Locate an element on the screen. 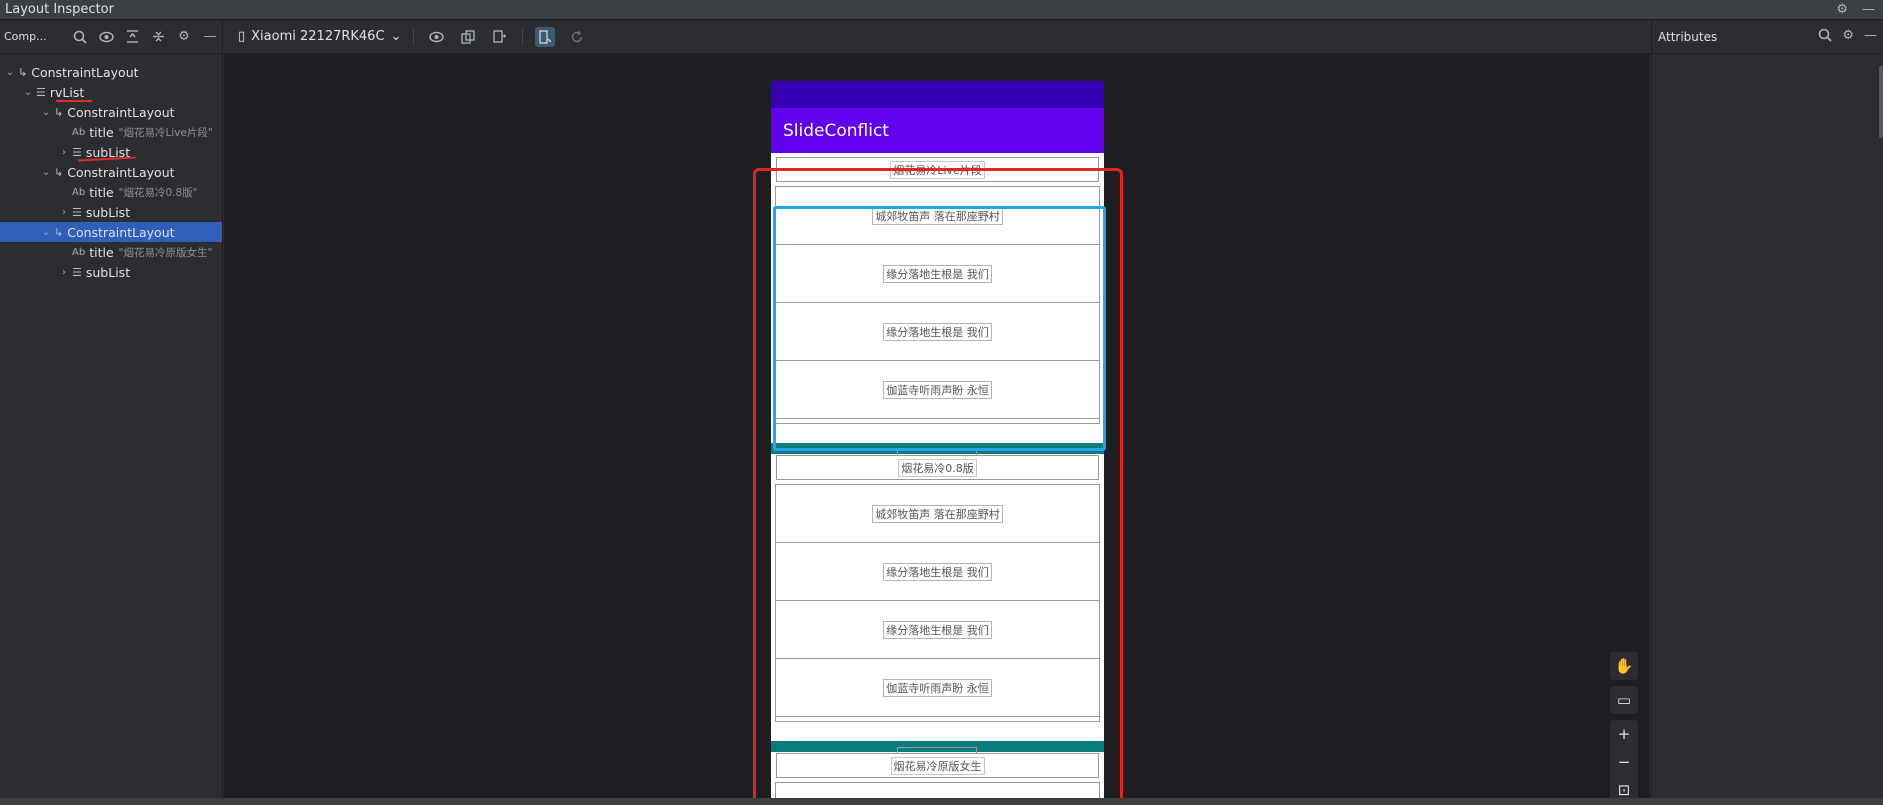 The width and height of the screenshot is (1883, 805). tree-node-constraint-1: ⌄ ↳ ConstraintLayout is located at coordinates (111, 112).